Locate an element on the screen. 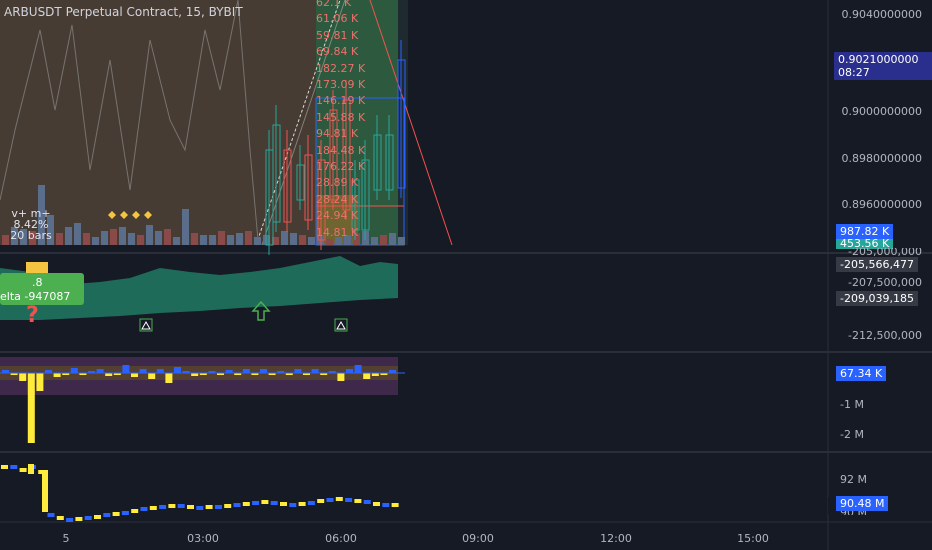 The height and width of the screenshot is (550, 932). time-tick: 06:00 is located at coordinates (341, 538).